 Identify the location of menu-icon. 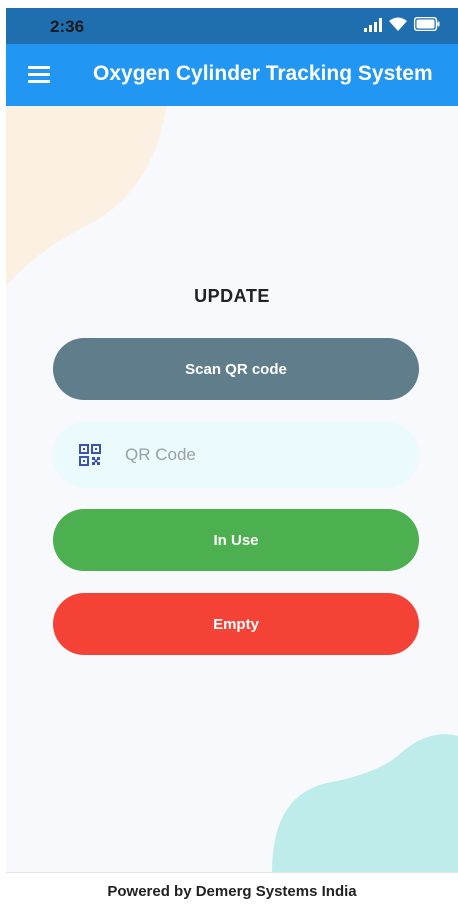
(39, 75).